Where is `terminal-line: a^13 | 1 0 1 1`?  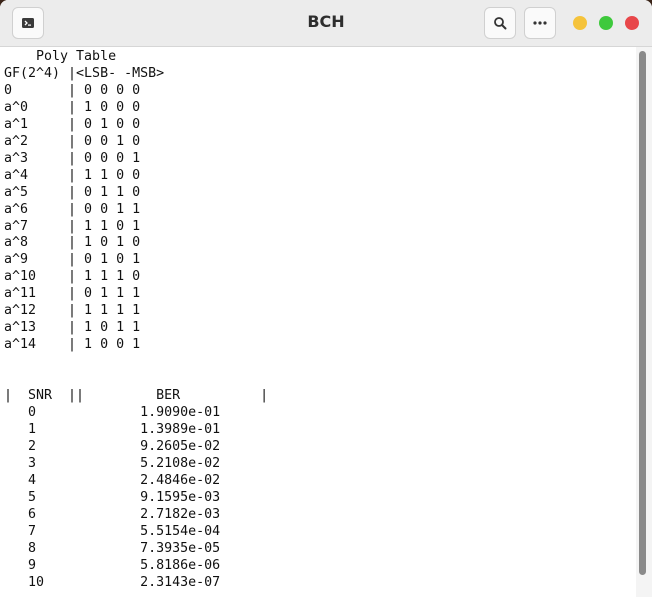 terminal-line: a^13 | 1 0 1 1 is located at coordinates (72, 328).